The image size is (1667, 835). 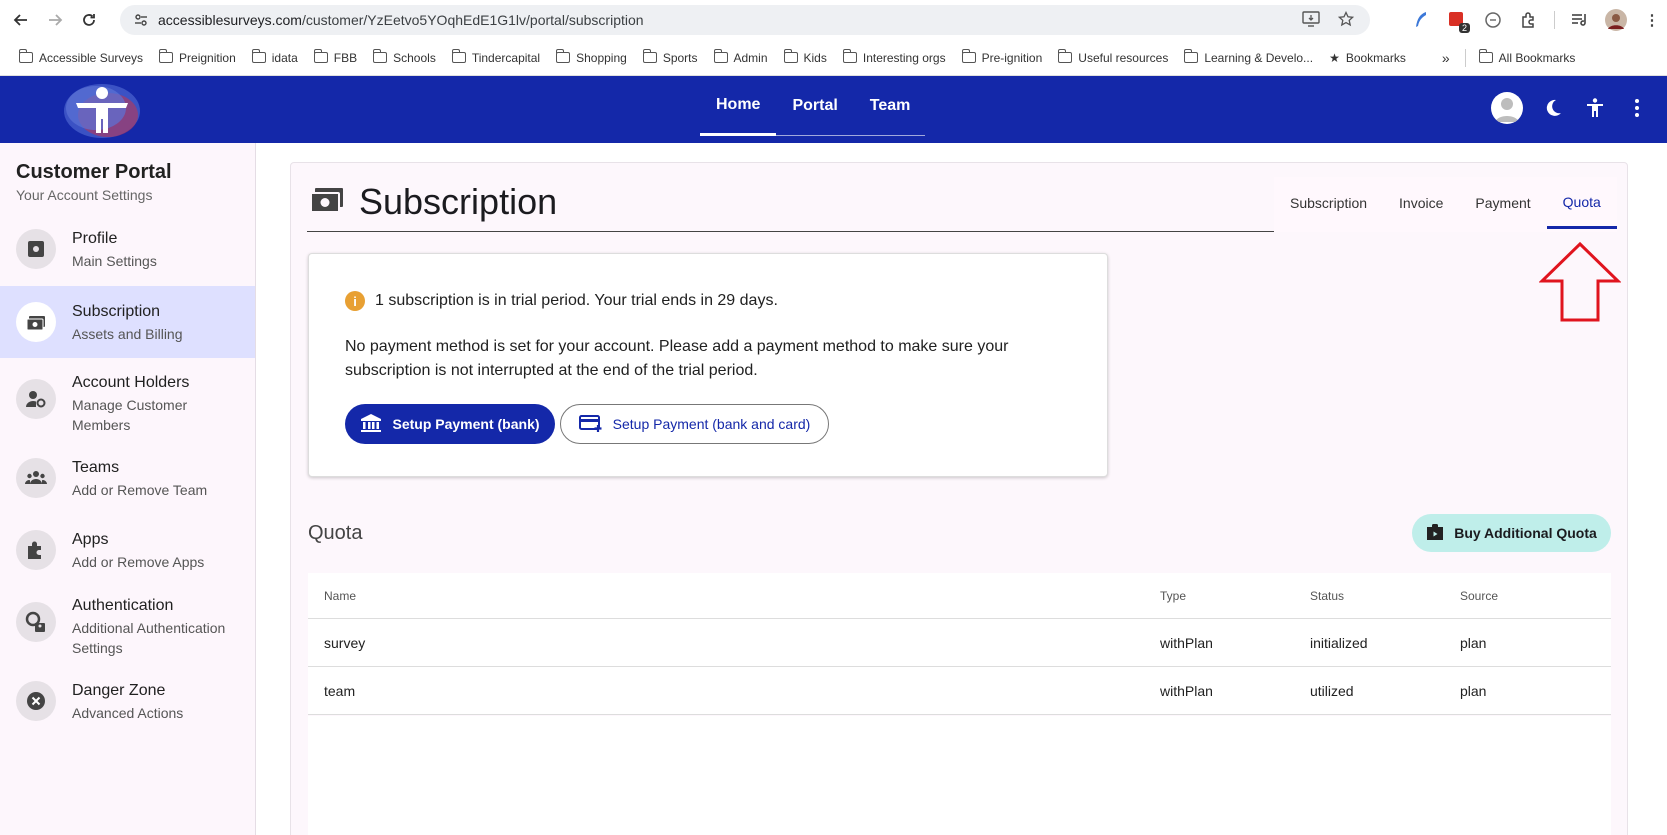 I want to click on setup-payment-card-label: Setup Payment (bank and card), so click(x=711, y=424).